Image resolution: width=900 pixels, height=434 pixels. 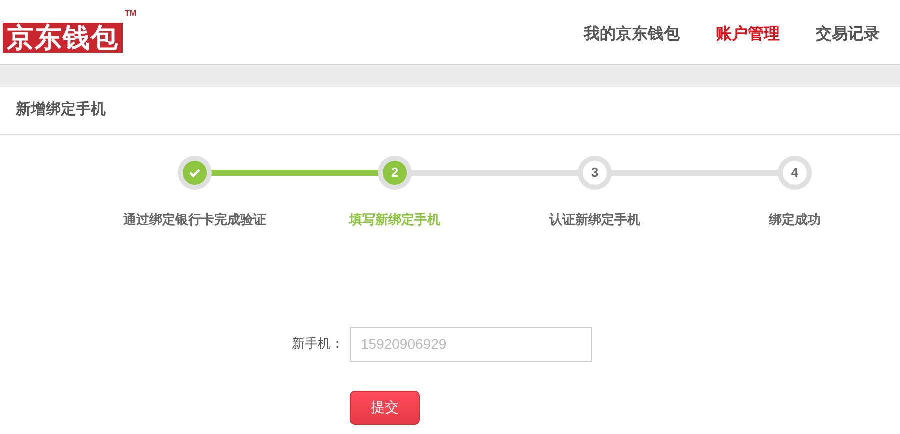 I want to click on nav-link: 交易记录, so click(x=848, y=35).